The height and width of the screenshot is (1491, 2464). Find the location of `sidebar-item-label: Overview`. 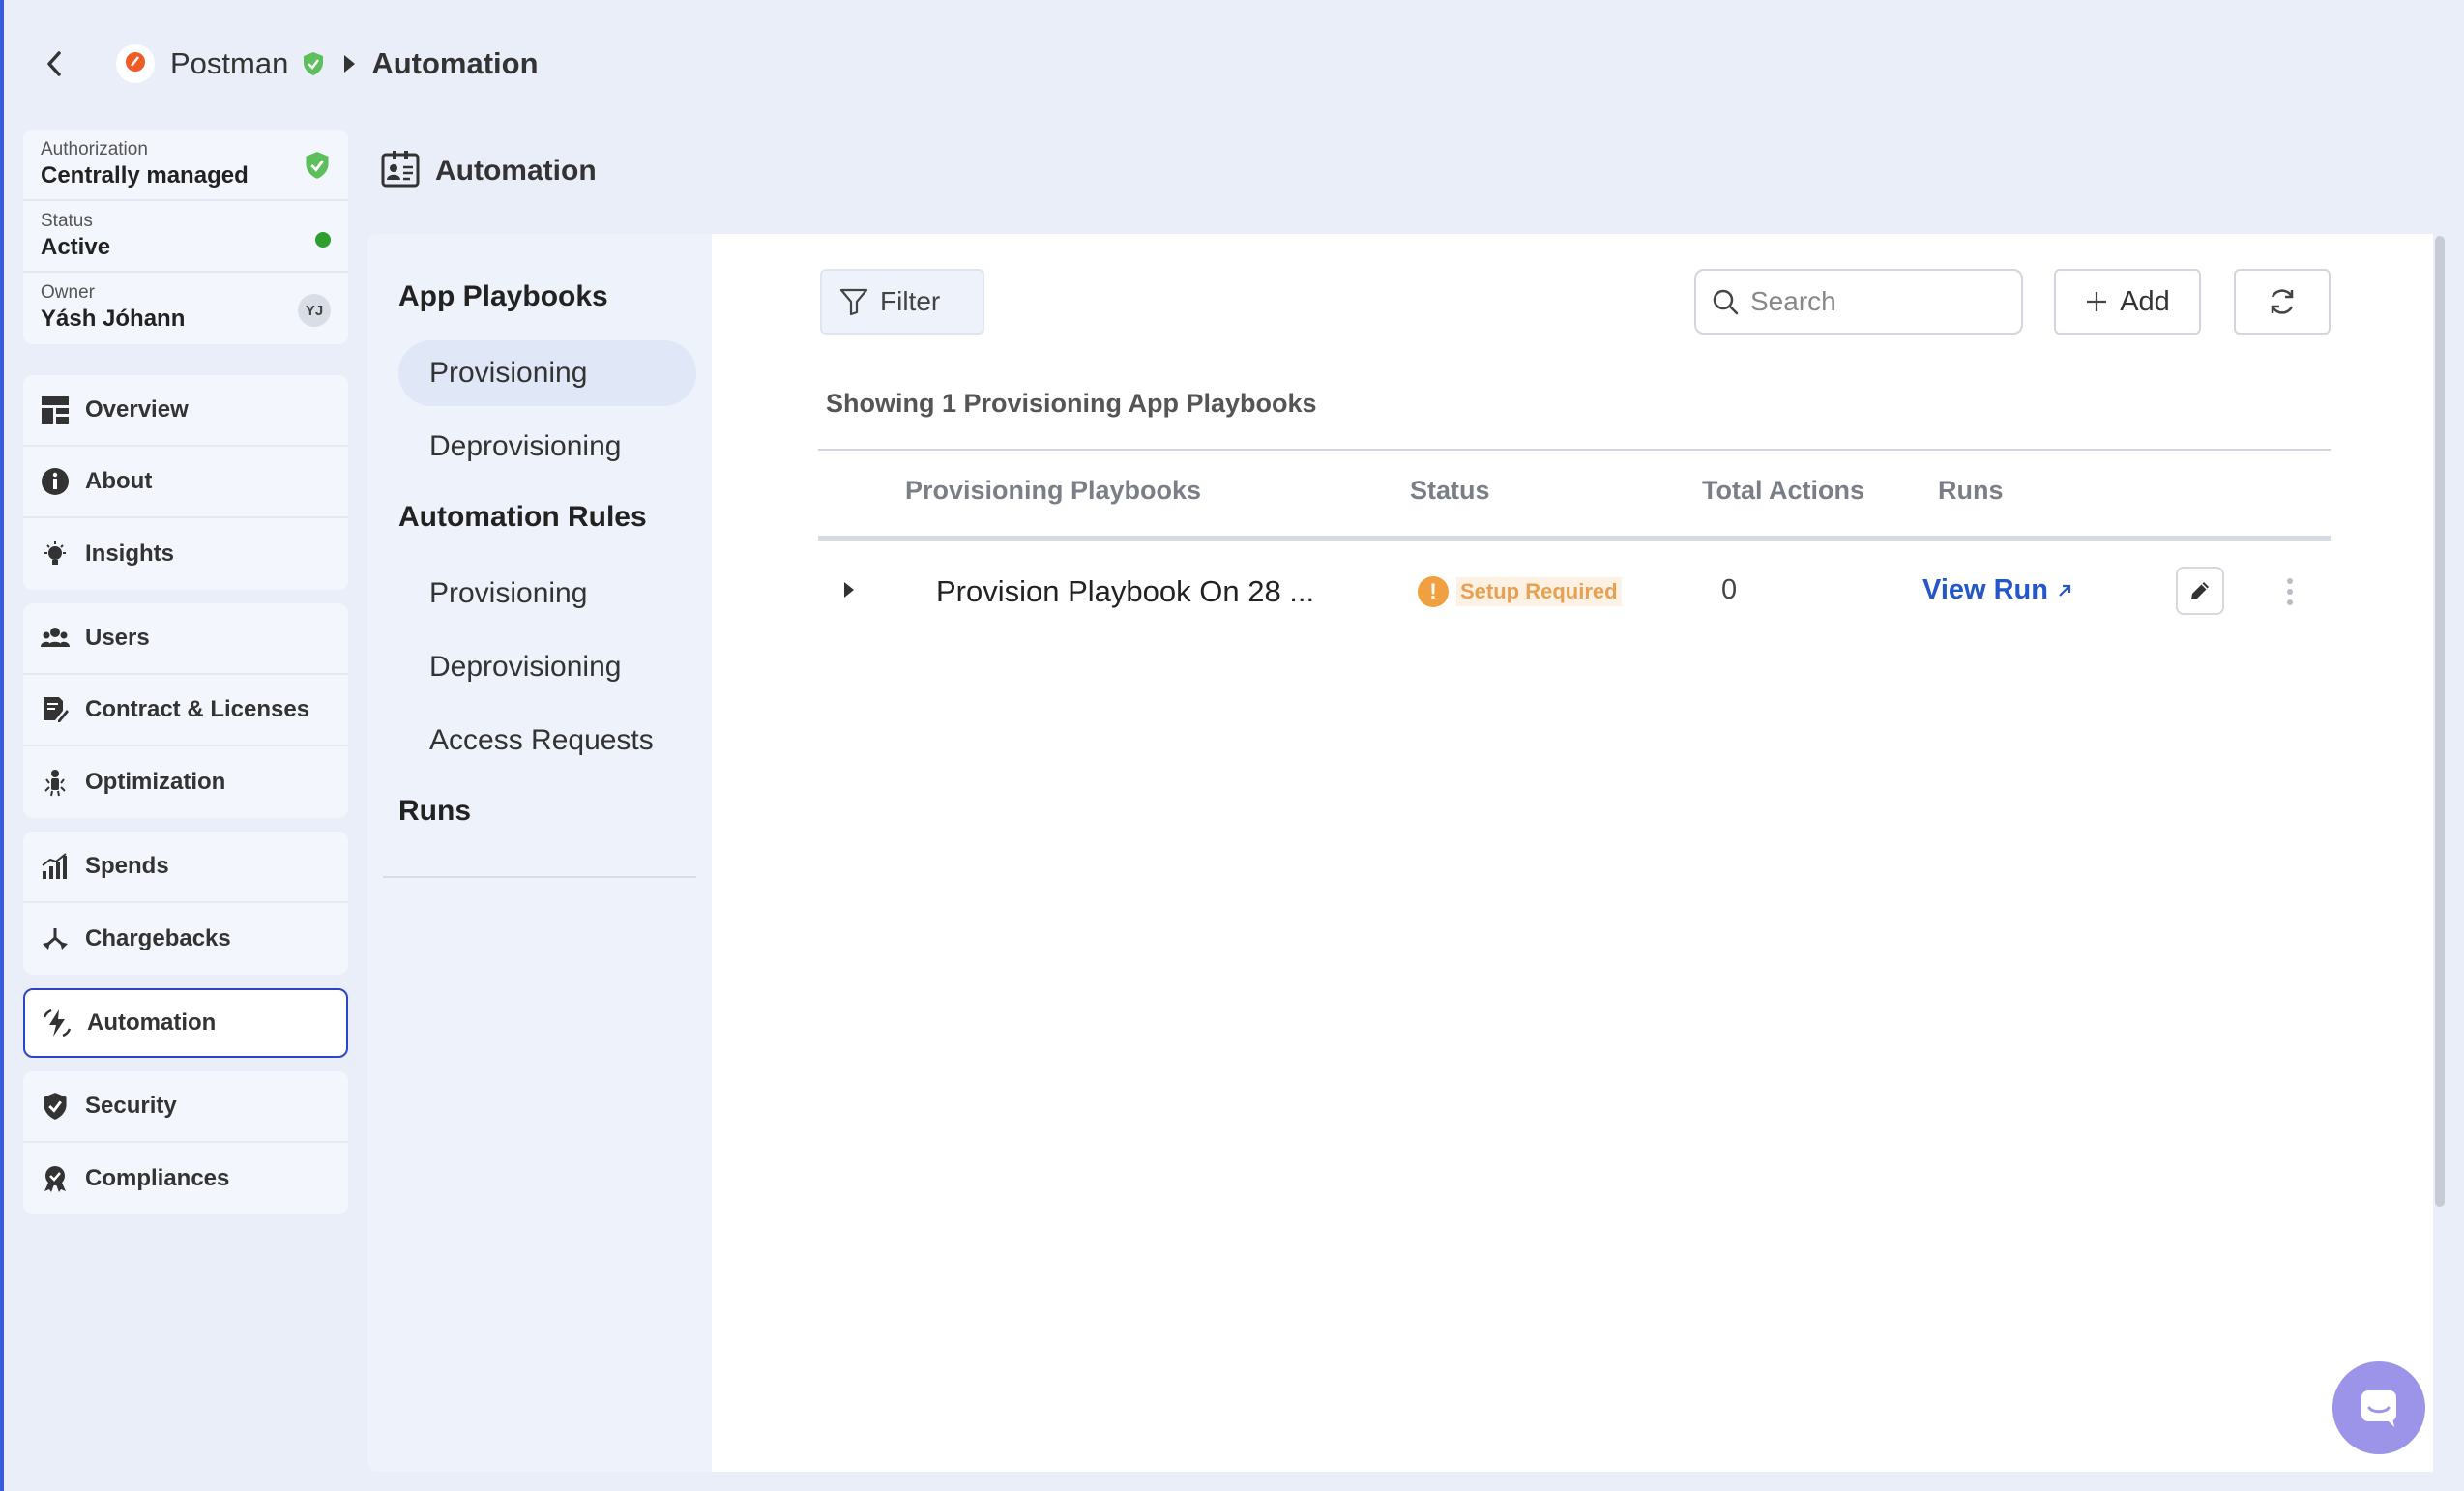

sidebar-item-label: Overview is located at coordinates (137, 409).